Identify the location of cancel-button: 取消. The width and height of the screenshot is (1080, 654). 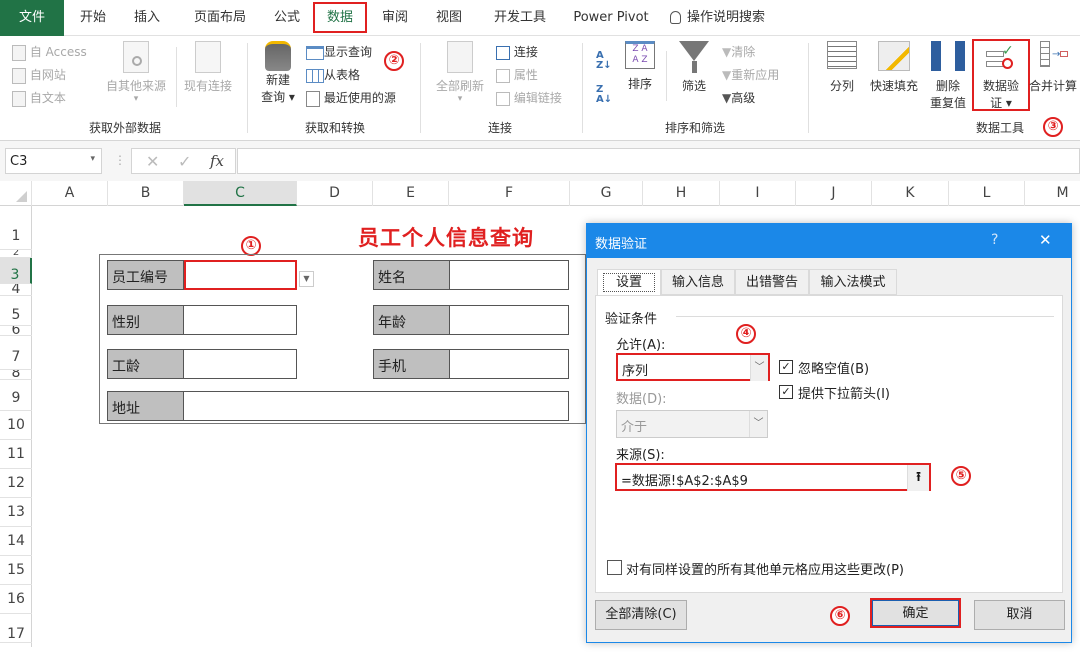
(1019, 615).